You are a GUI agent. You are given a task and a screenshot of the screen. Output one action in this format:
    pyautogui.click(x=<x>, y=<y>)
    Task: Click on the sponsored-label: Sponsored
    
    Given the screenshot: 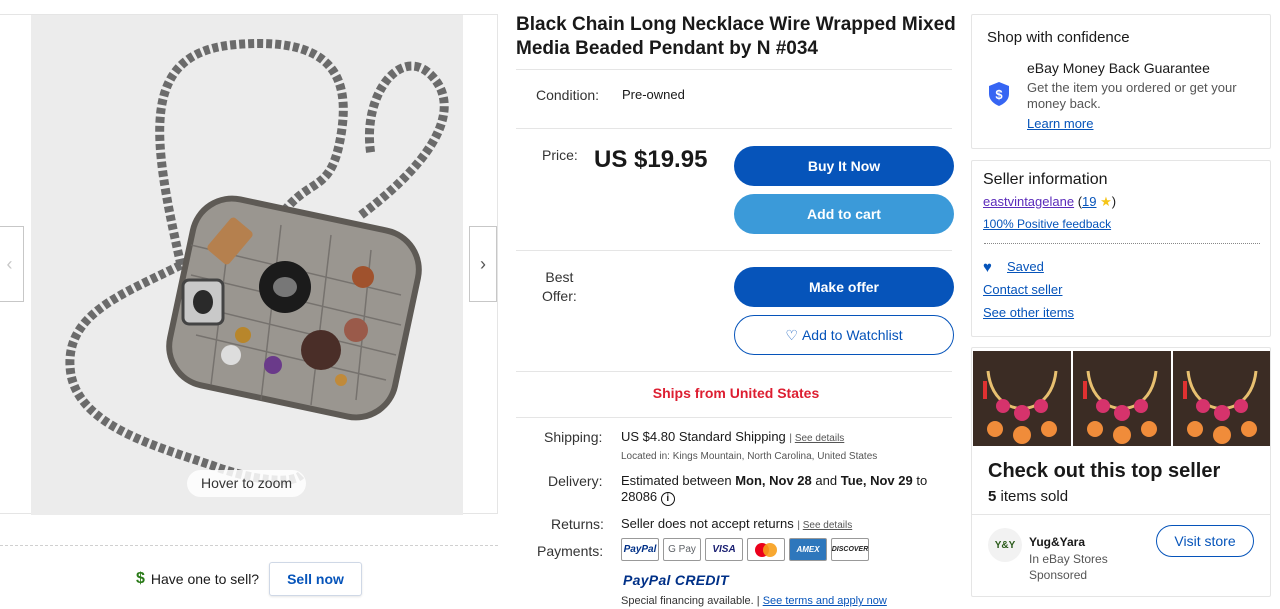 What is the action you would take?
    pyautogui.click(x=1058, y=575)
    